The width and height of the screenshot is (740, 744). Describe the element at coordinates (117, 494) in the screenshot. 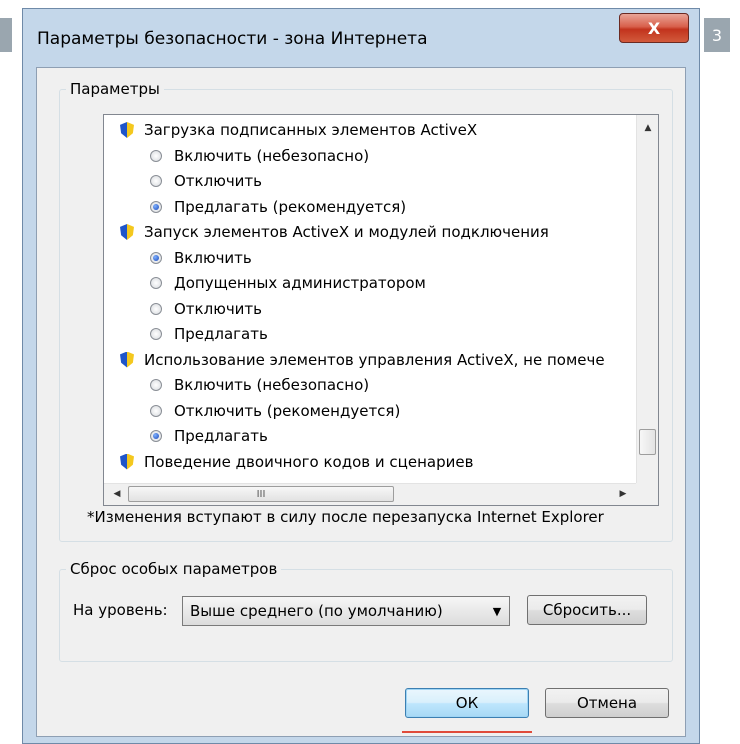

I see `scroll-left-icon: ◀` at that location.